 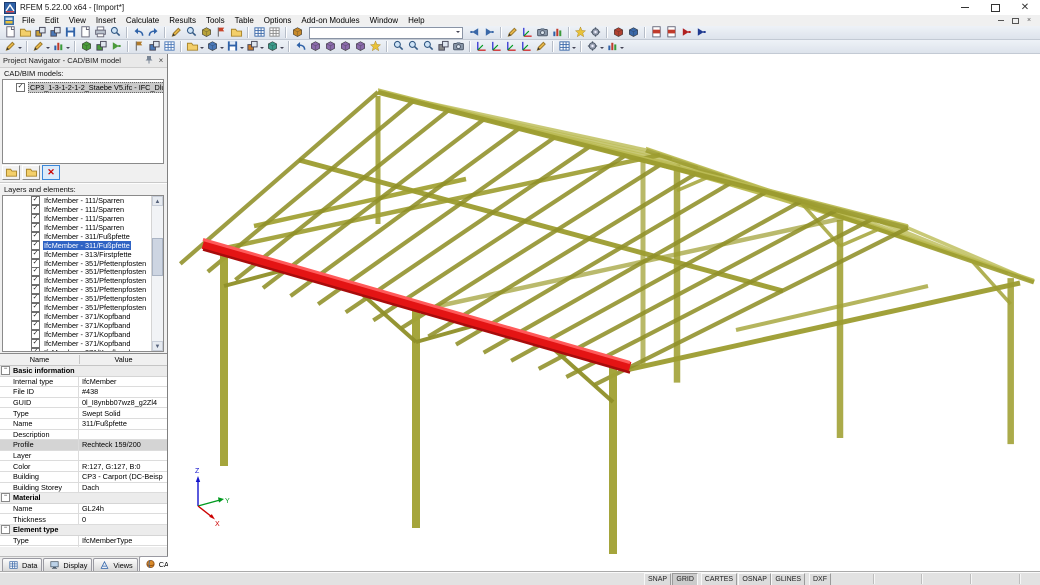 What do you see at coordinates (51, 172) in the screenshot?
I see `delete-ifc-model-button: ✕` at bounding box center [51, 172].